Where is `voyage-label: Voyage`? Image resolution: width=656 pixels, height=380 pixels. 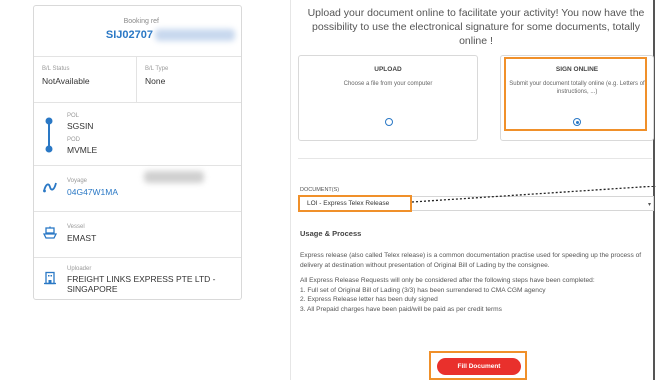
voyage-label: Voyage is located at coordinates (77, 181).